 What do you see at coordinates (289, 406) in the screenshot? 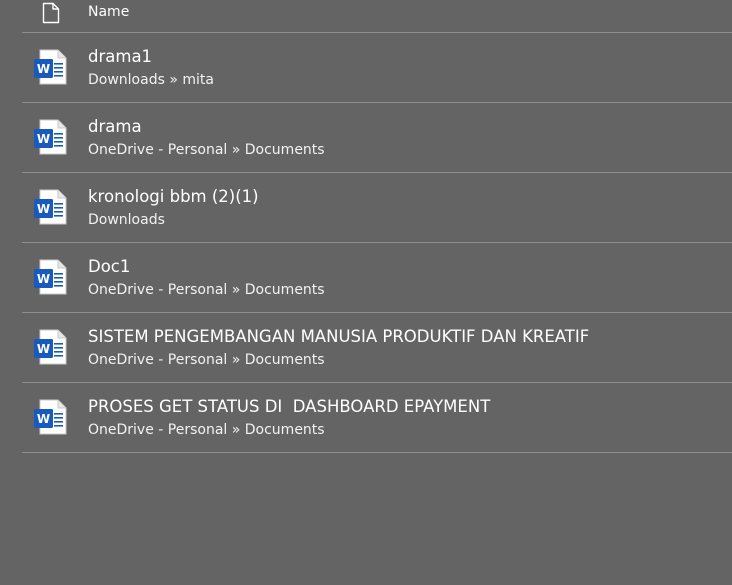
I see `file-title: PROSES GET STATUS DI DASHBOARD EPAYMENT` at bounding box center [289, 406].